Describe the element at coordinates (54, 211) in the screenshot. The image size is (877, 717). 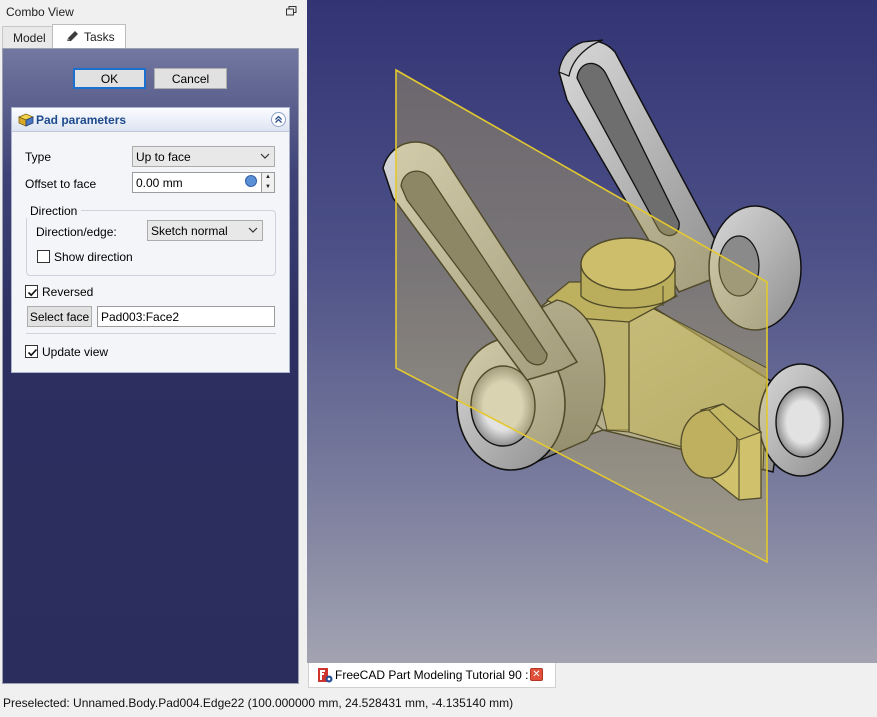
I see `direction-group-title: Direction` at that location.